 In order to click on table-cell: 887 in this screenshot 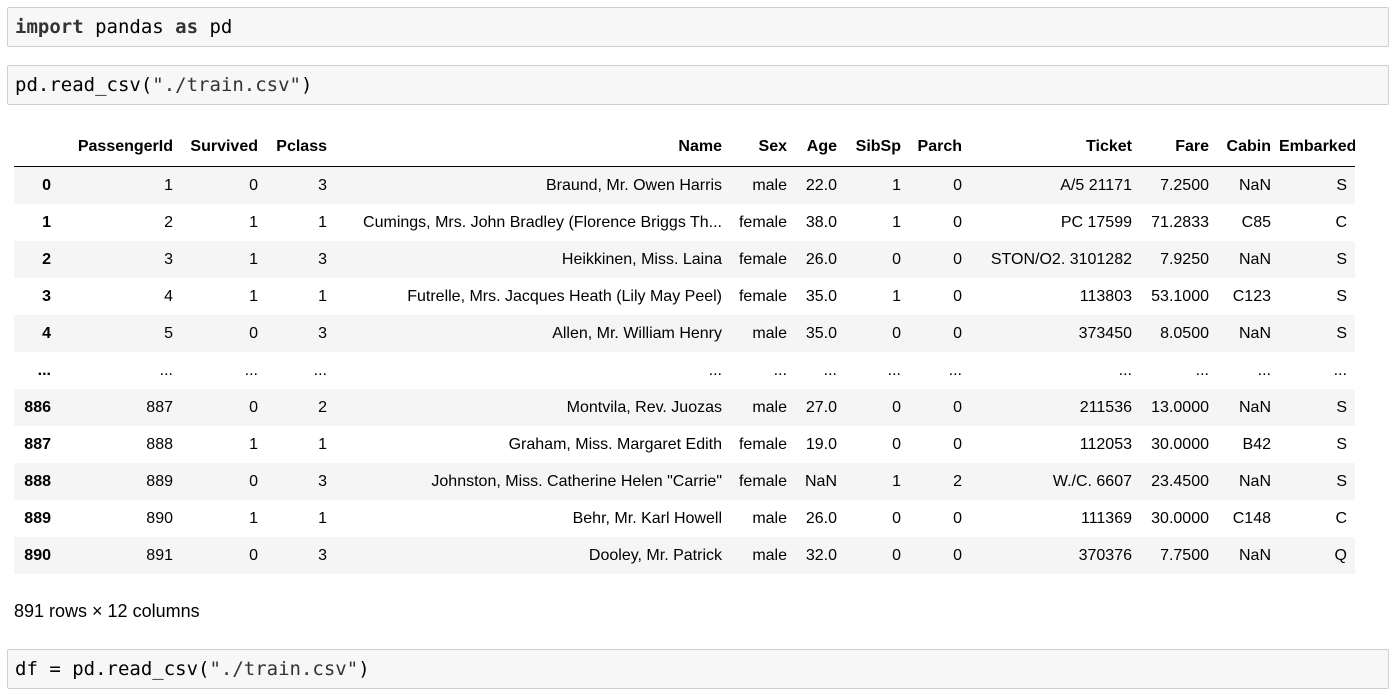, I will do `click(159, 407)`.